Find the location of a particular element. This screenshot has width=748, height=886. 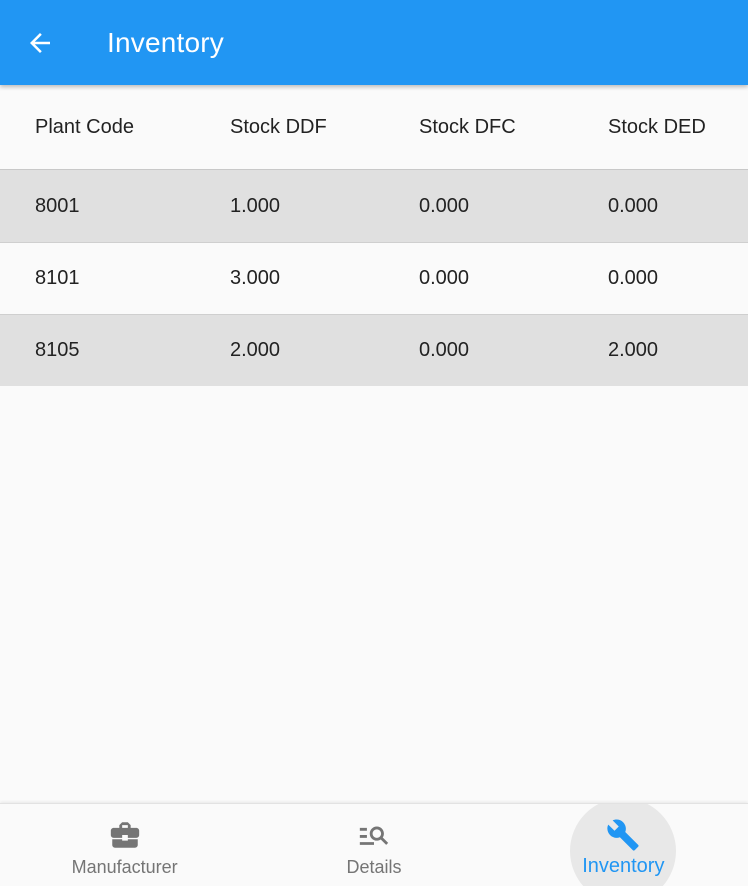

nav-label: Inventory is located at coordinates (623, 866).